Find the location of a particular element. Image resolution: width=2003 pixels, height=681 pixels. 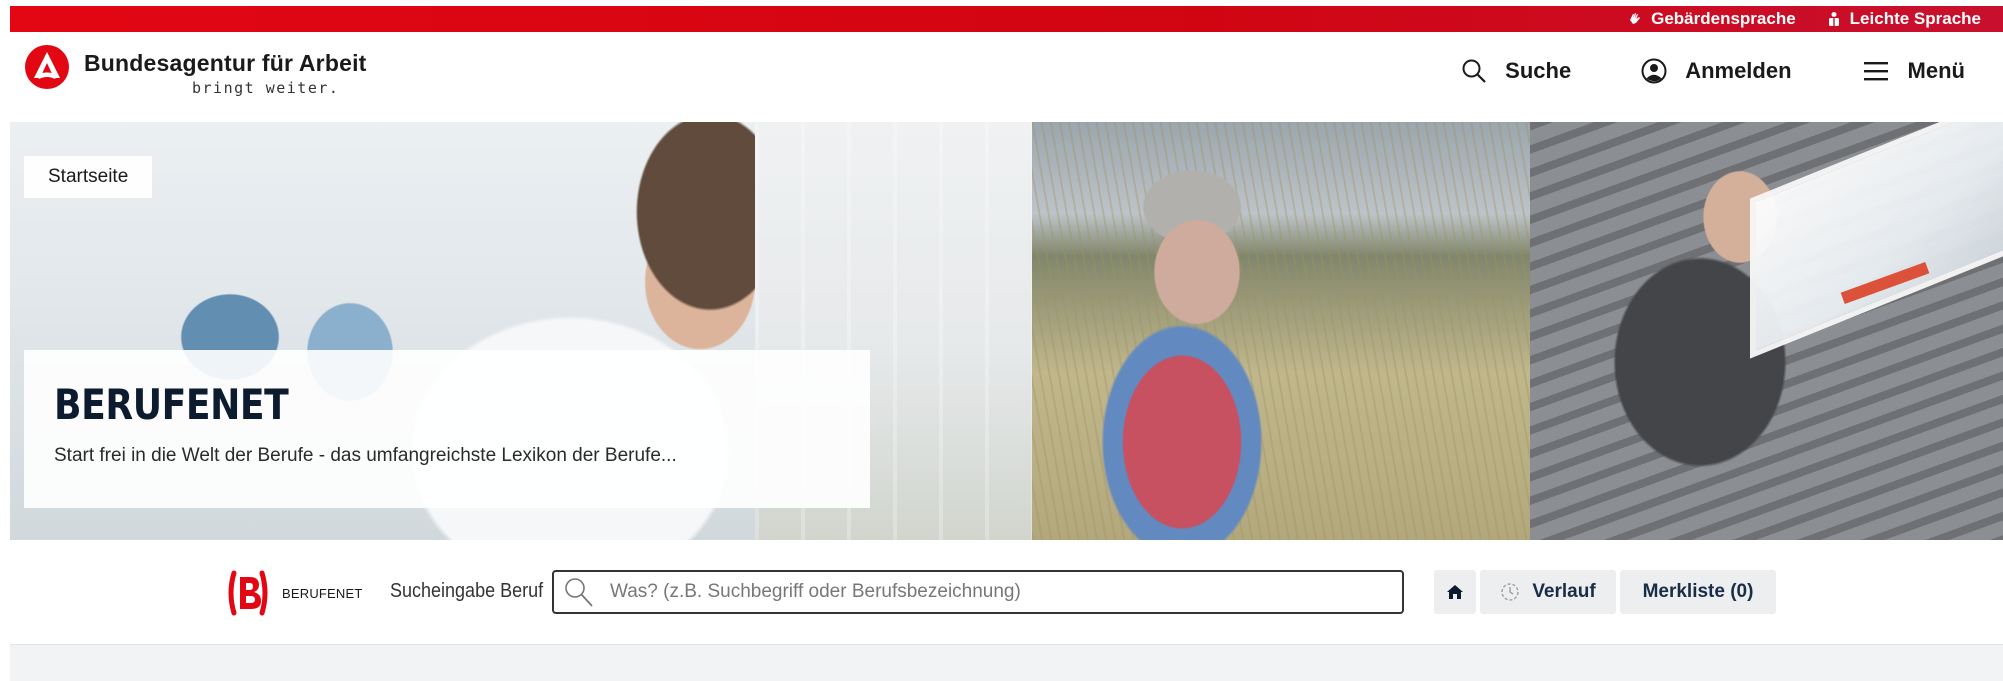

magnifier-icon is located at coordinates (579, 592).